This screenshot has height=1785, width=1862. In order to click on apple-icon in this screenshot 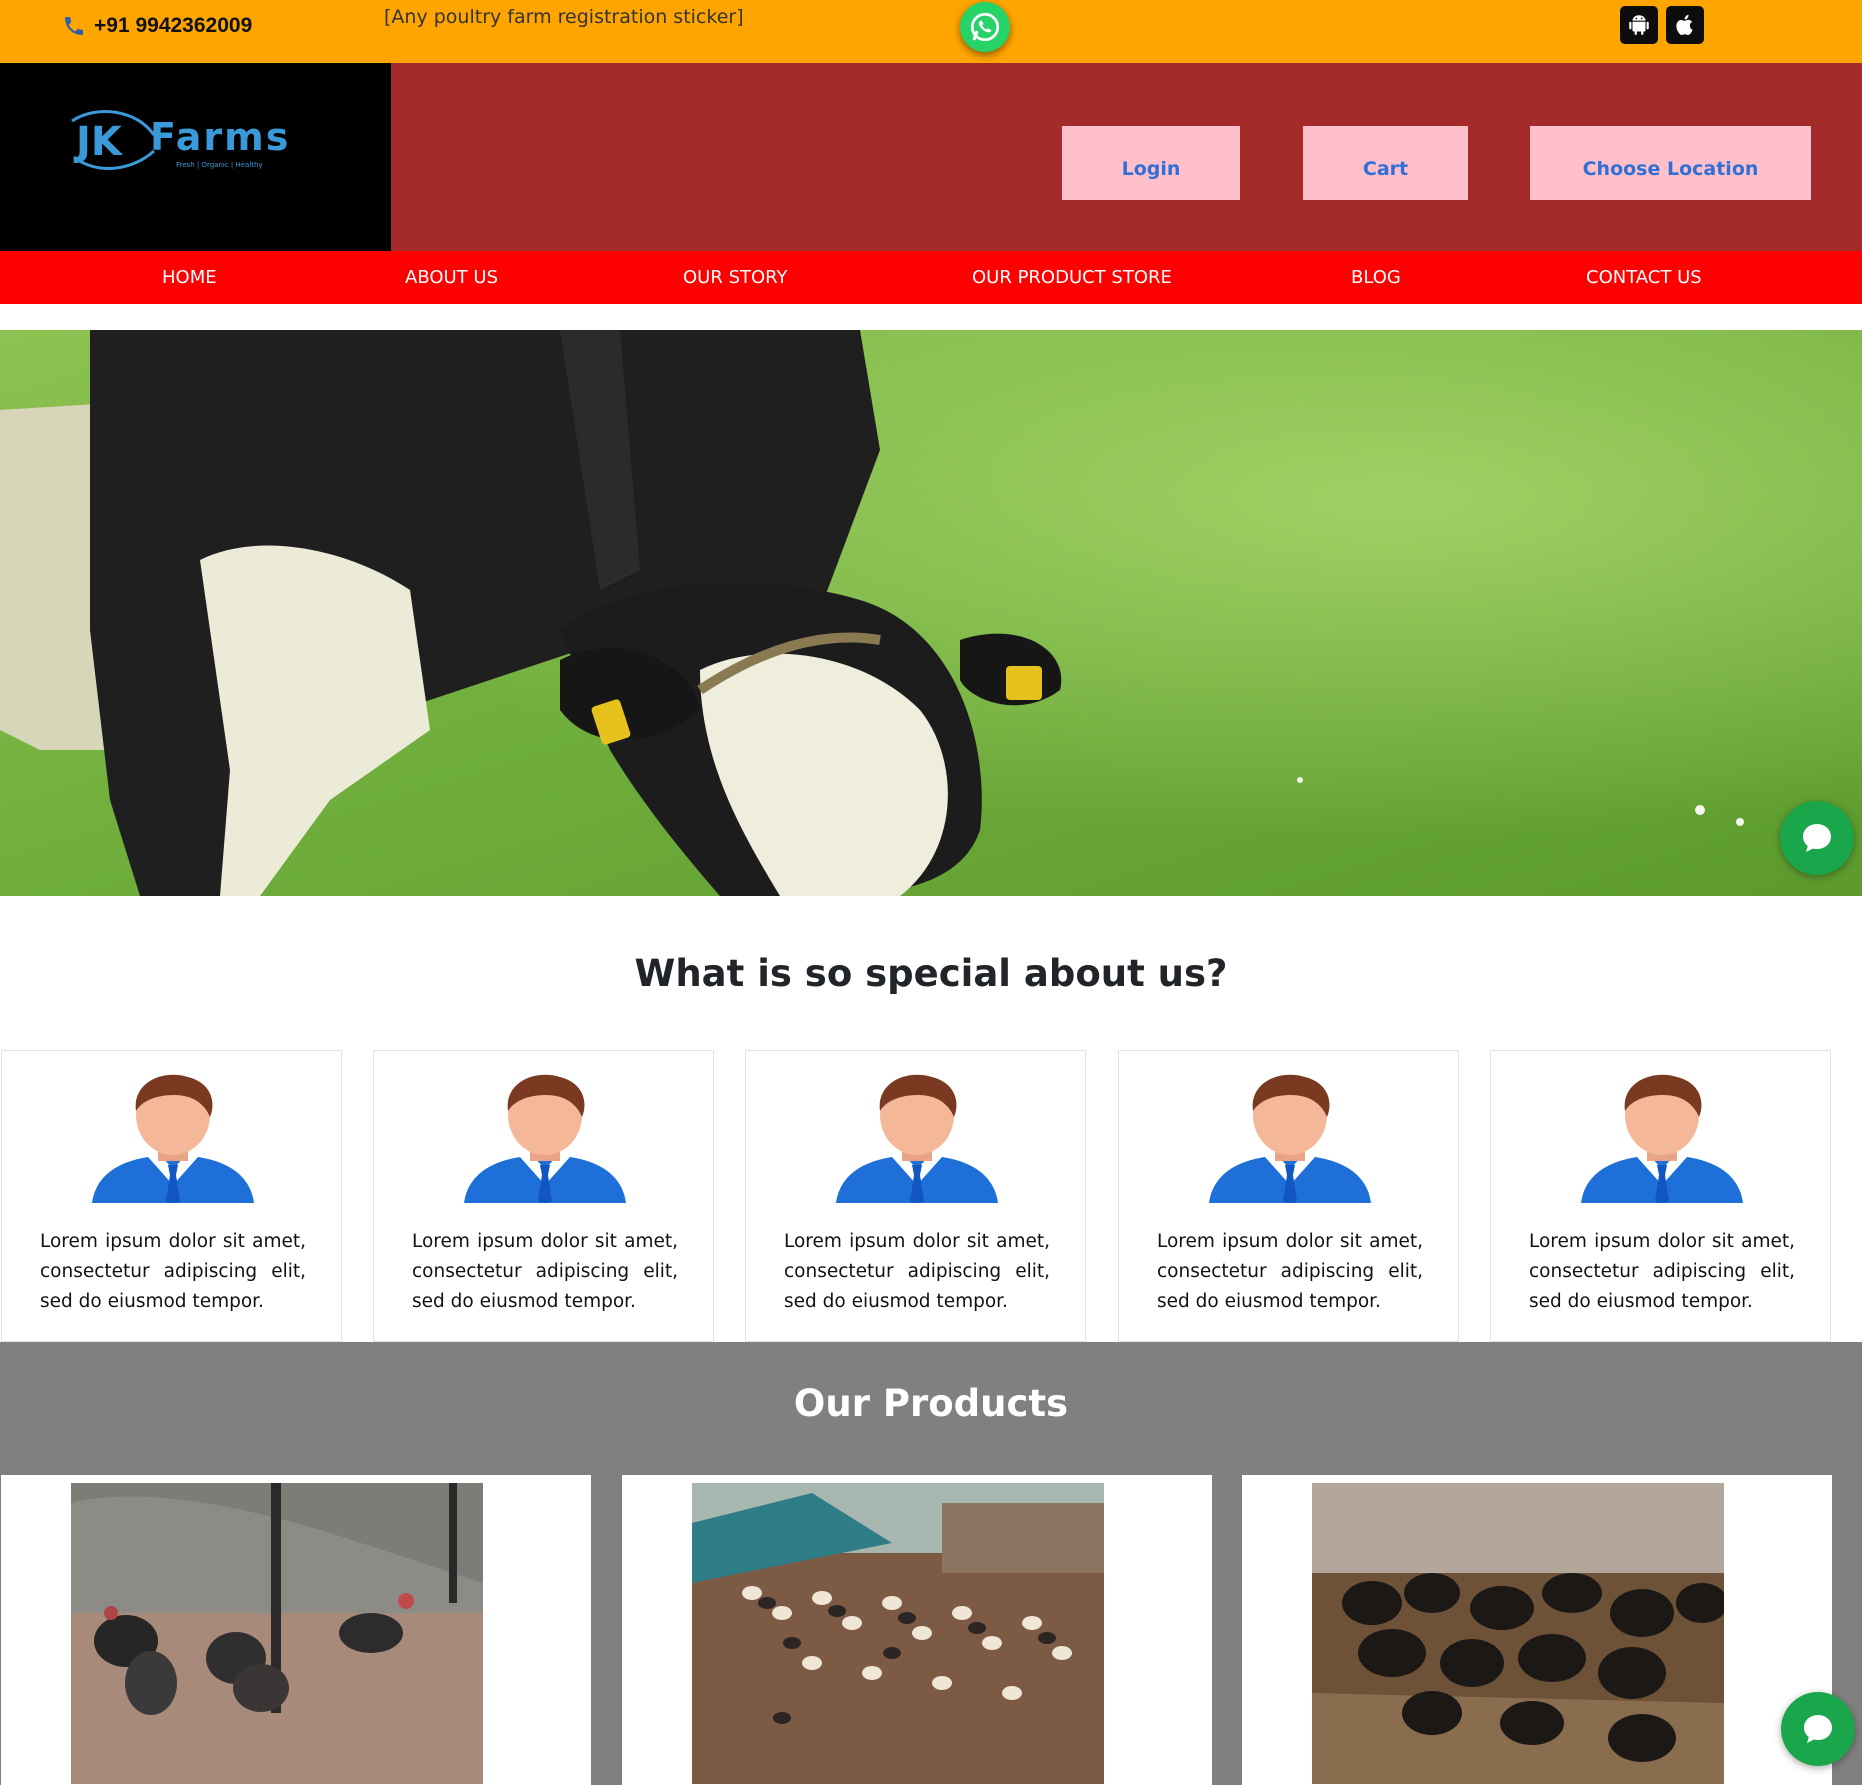, I will do `click(1684, 24)`.